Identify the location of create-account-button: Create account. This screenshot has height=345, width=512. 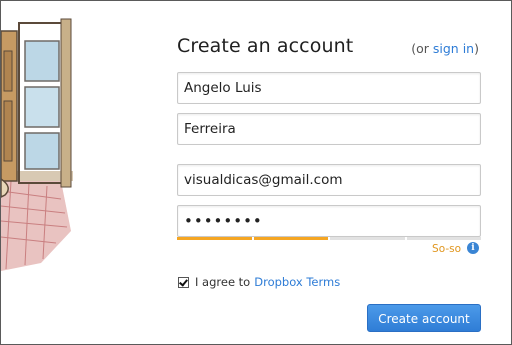
(424, 318).